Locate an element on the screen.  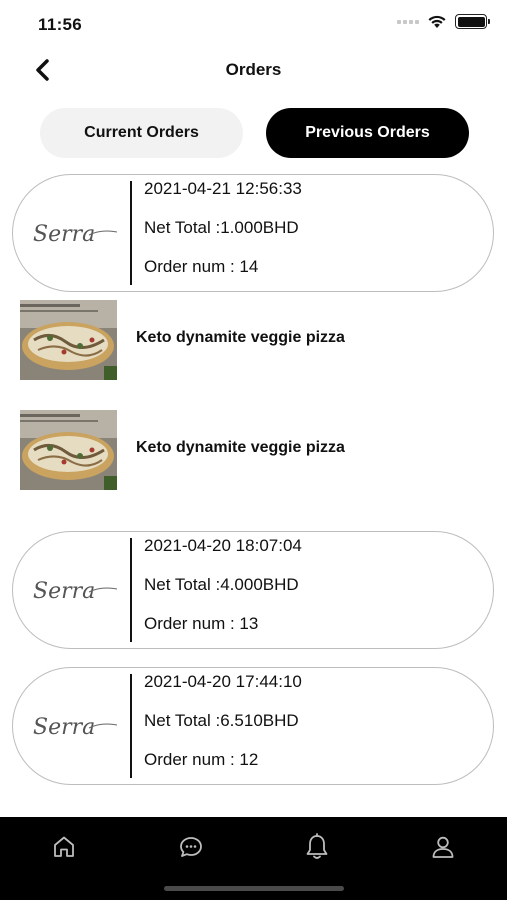
nav-notifications-button is located at coordinates (317, 847).